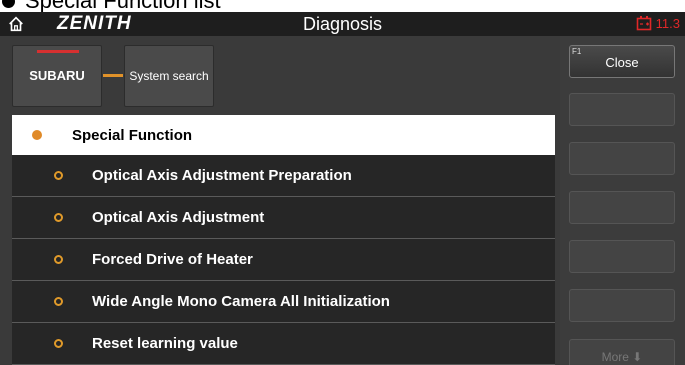 Image resolution: width=685 pixels, height=365 pixels. Describe the element at coordinates (342, 6) in the screenshot. I see `document-caption: Special Function list` at that location.